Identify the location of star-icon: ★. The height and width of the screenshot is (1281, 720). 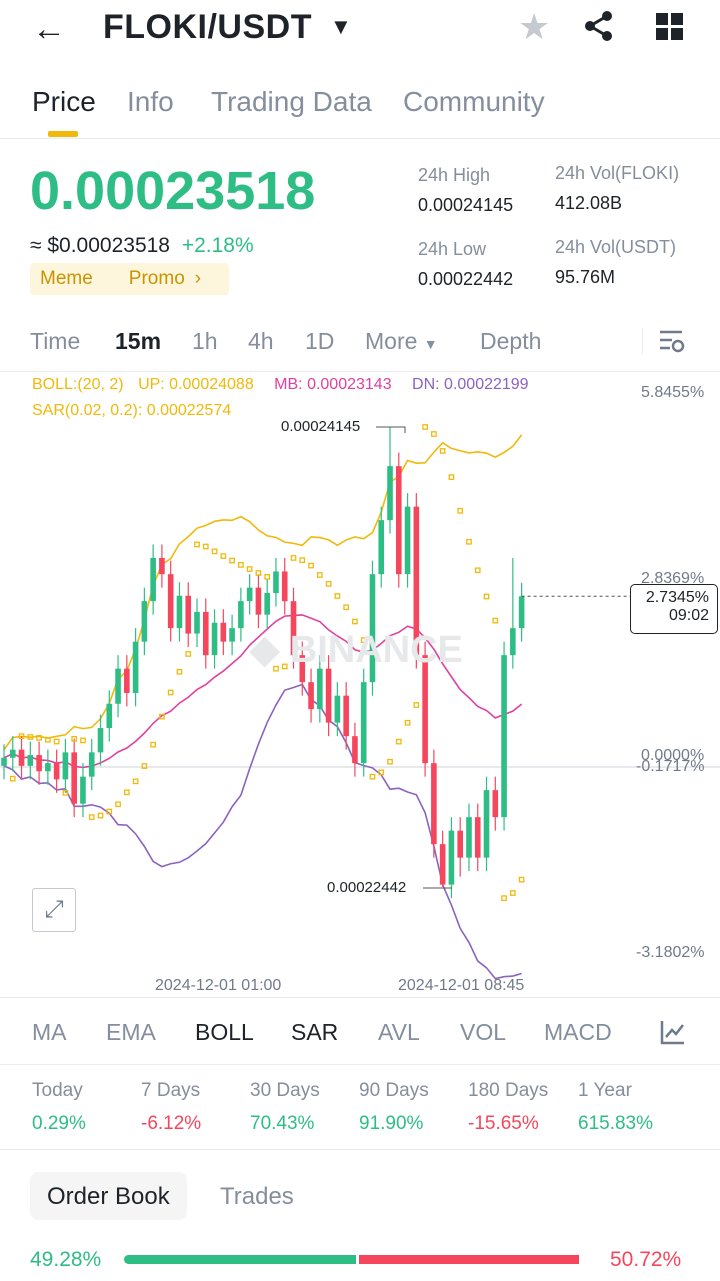
(534, 27).